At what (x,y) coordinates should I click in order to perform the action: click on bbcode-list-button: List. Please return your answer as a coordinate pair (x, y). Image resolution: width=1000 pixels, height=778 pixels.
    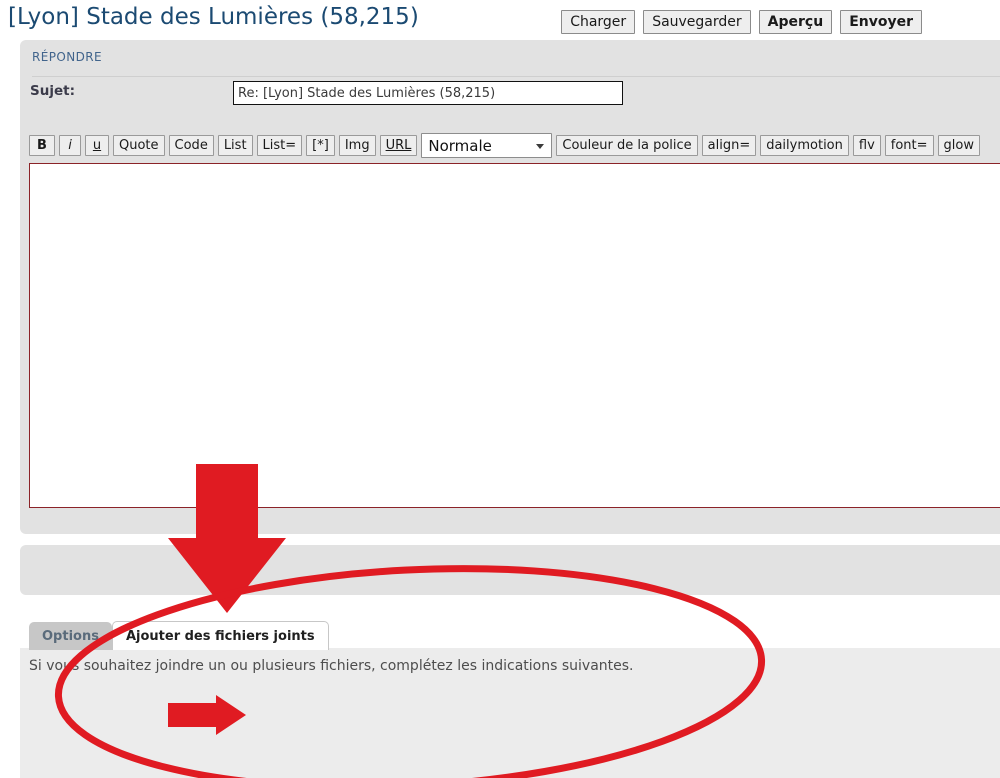
    Looking at the image, I should click on (235, 145).